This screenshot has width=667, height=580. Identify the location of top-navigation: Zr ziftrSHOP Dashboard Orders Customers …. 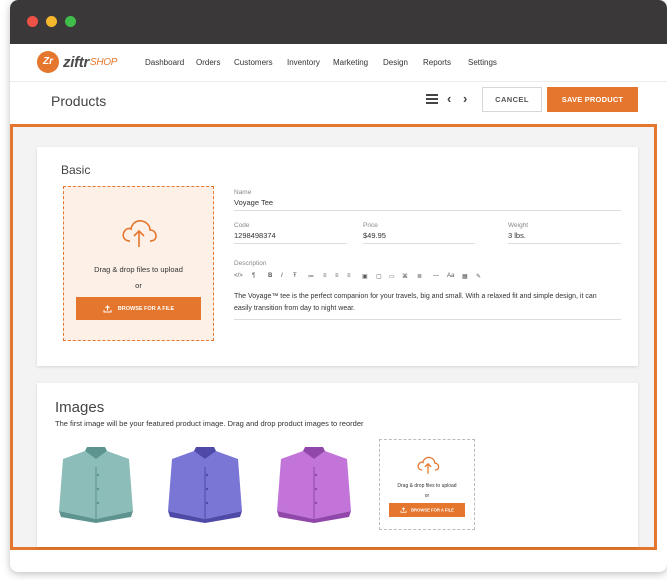
(338, 63).